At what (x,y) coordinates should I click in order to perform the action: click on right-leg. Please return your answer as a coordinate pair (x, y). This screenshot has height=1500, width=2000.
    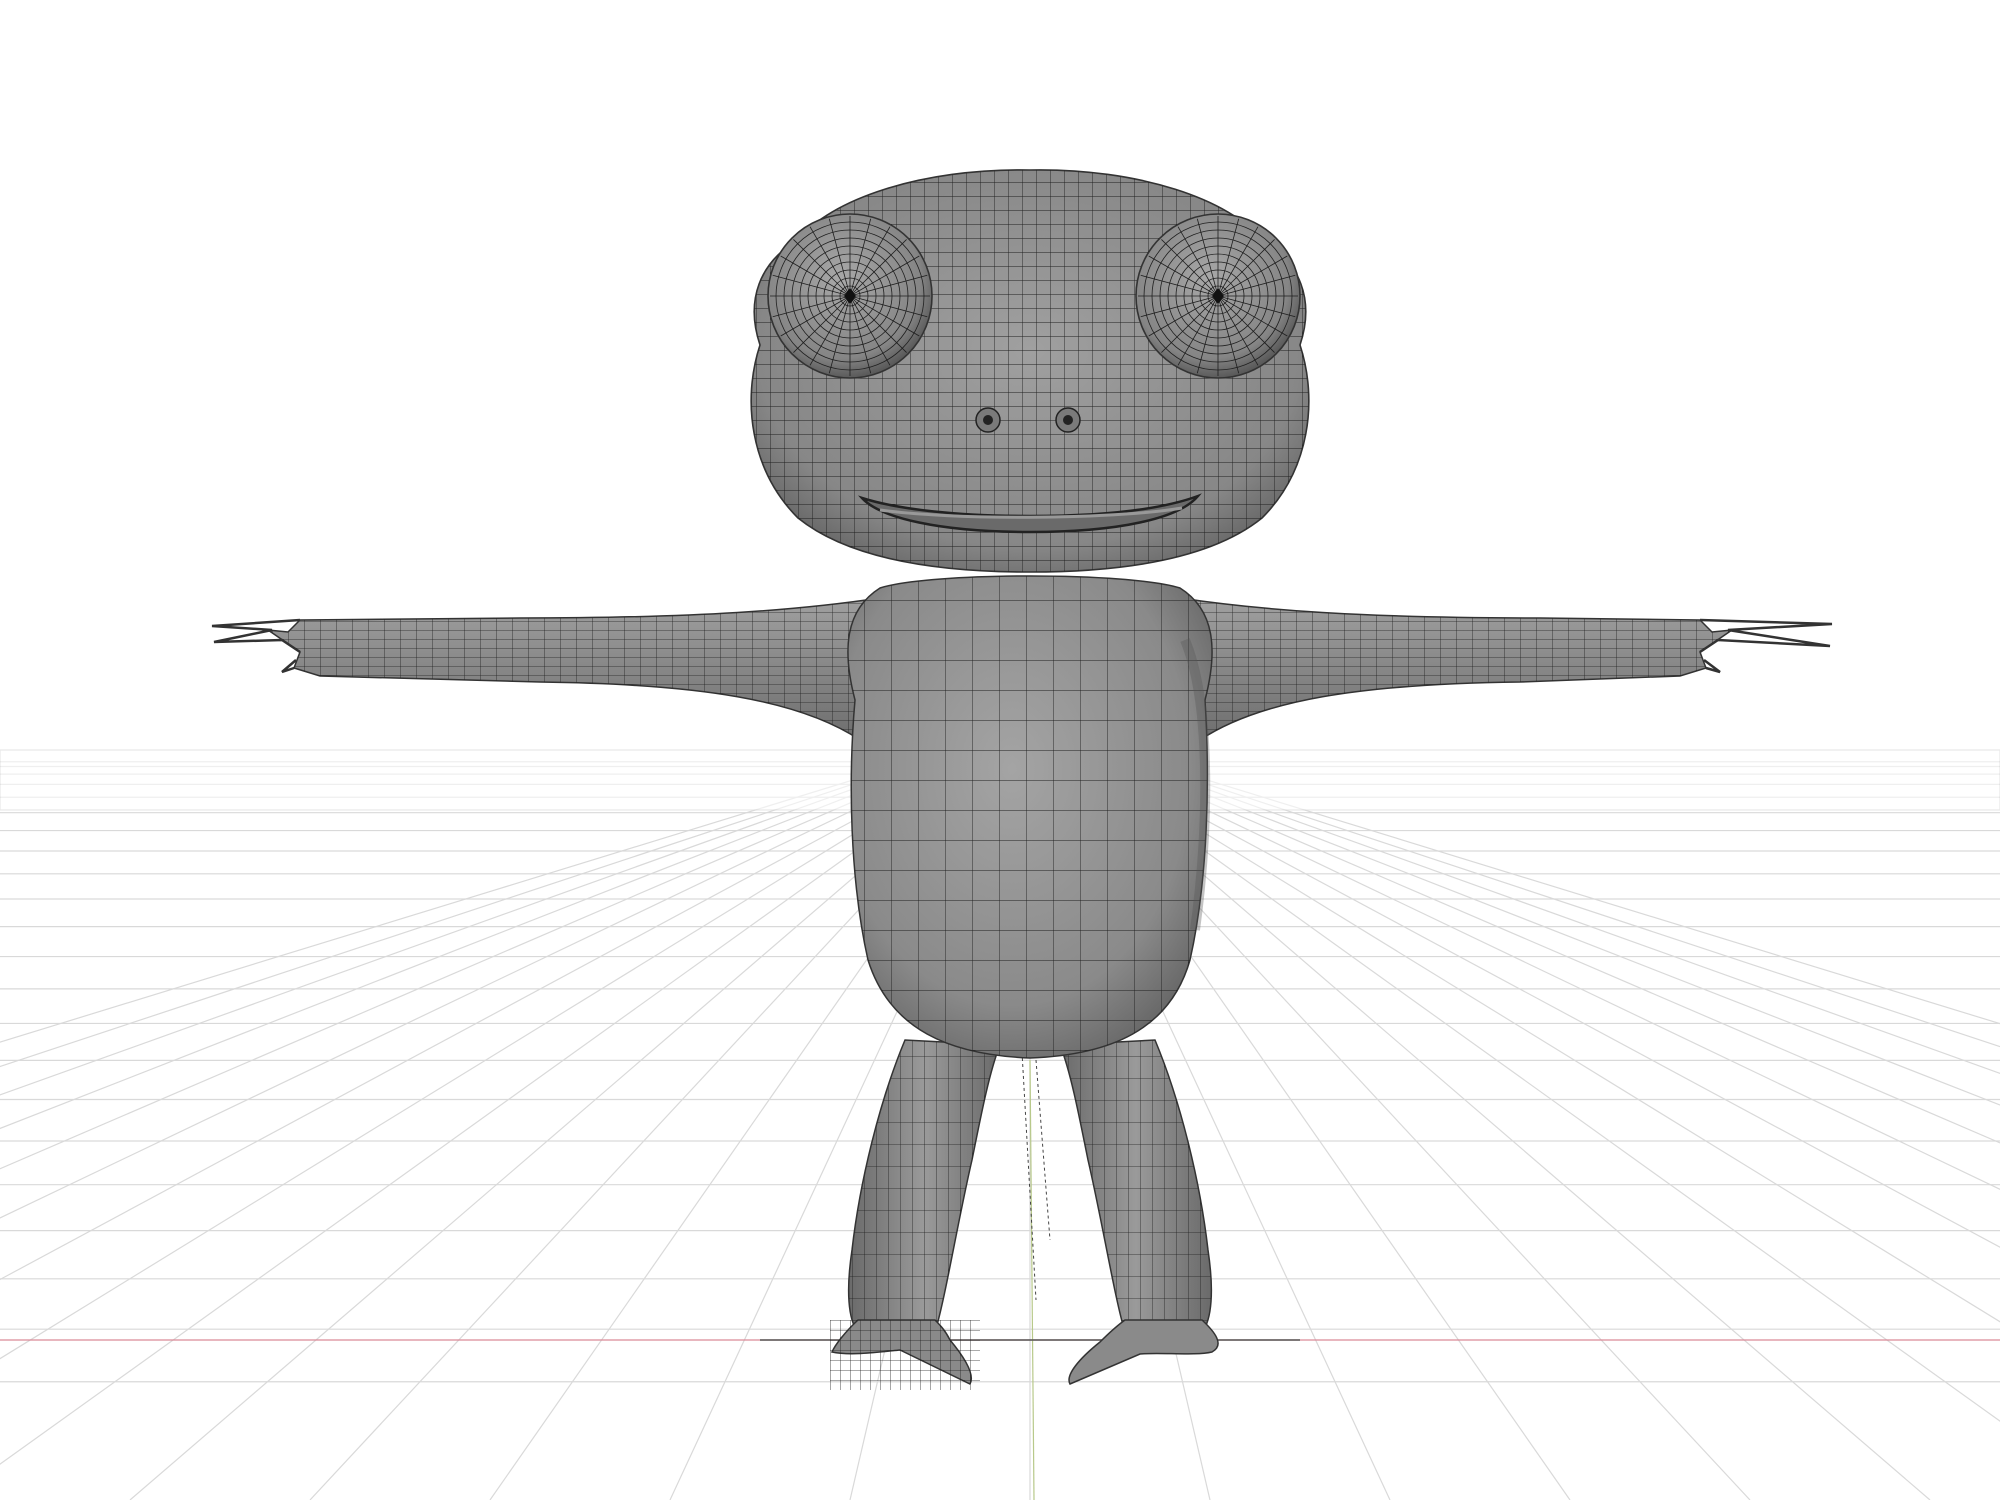
    Looking at the image, I should click on (1135, 1207).